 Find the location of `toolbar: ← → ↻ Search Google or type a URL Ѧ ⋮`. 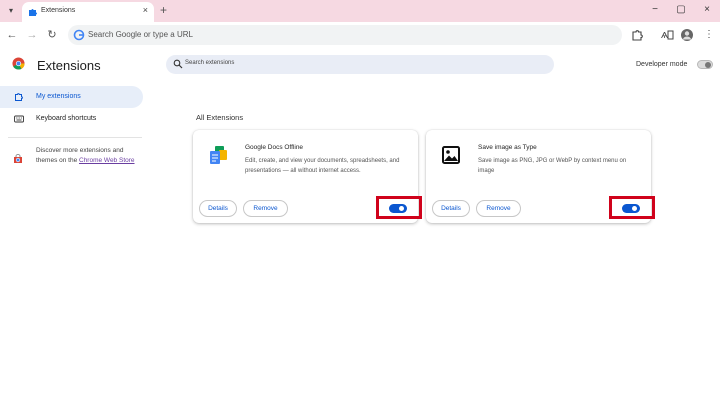

toolbar: ← → ↻ Search Google or type a URL Ѧ ⋮ is located at coordinates (360, 35).